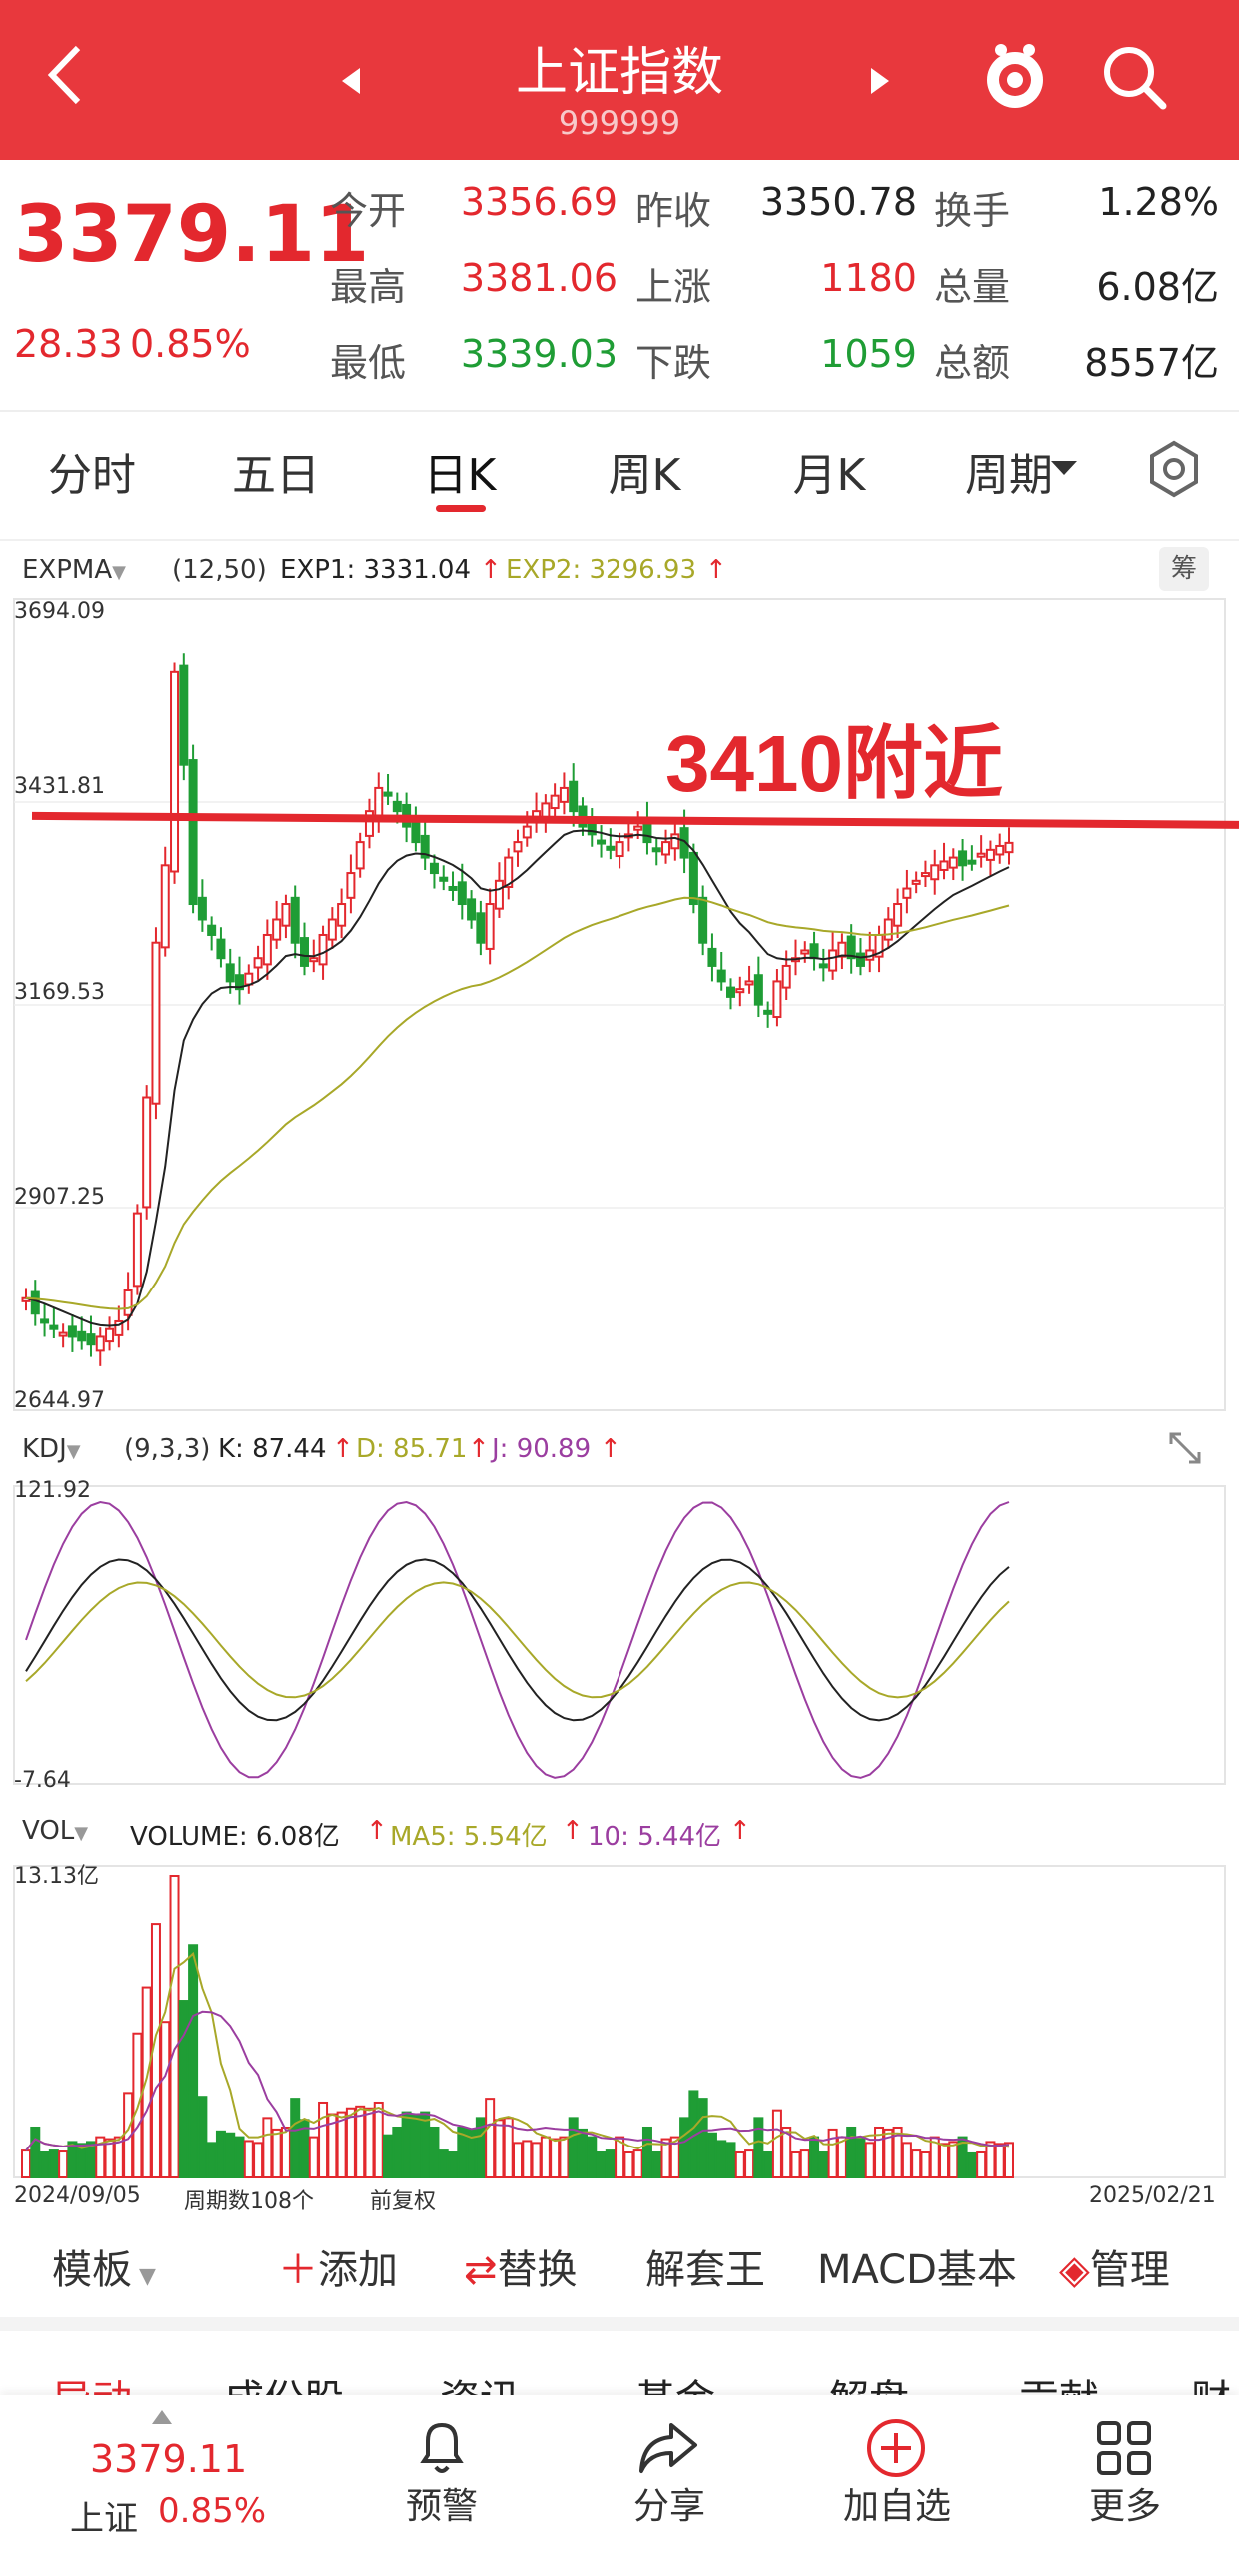  I want to click on replace-button: ⇄替换, so click(521, 2266).